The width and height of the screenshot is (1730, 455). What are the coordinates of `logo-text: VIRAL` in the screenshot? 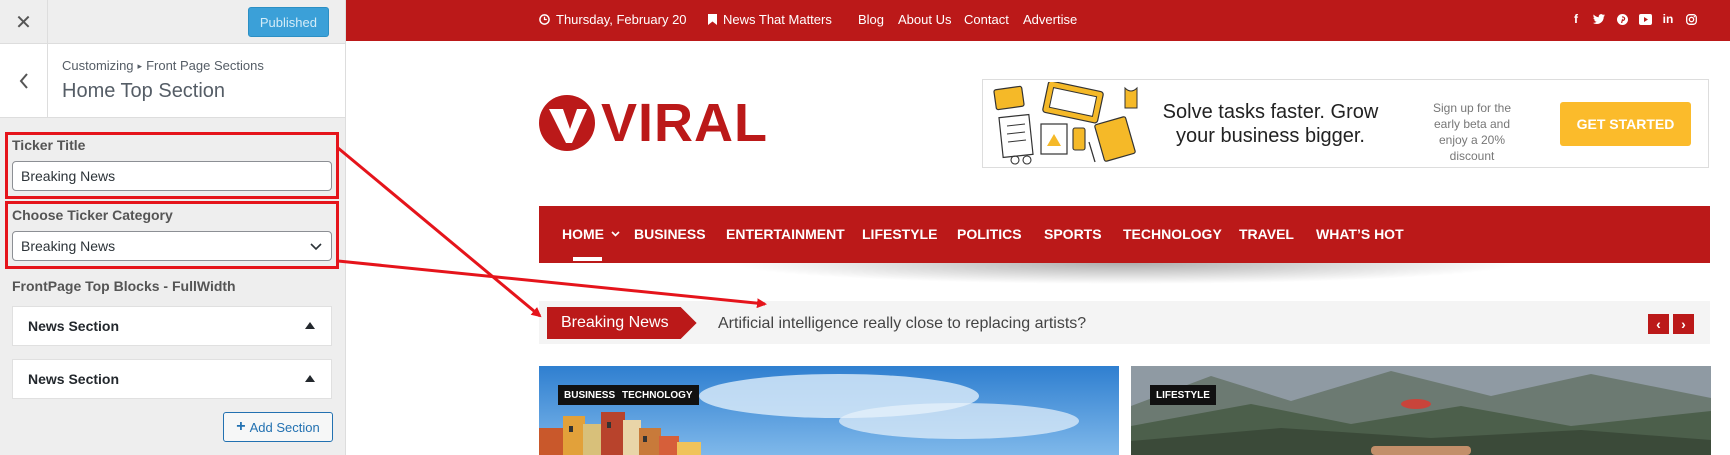 It's located at (684, 123).